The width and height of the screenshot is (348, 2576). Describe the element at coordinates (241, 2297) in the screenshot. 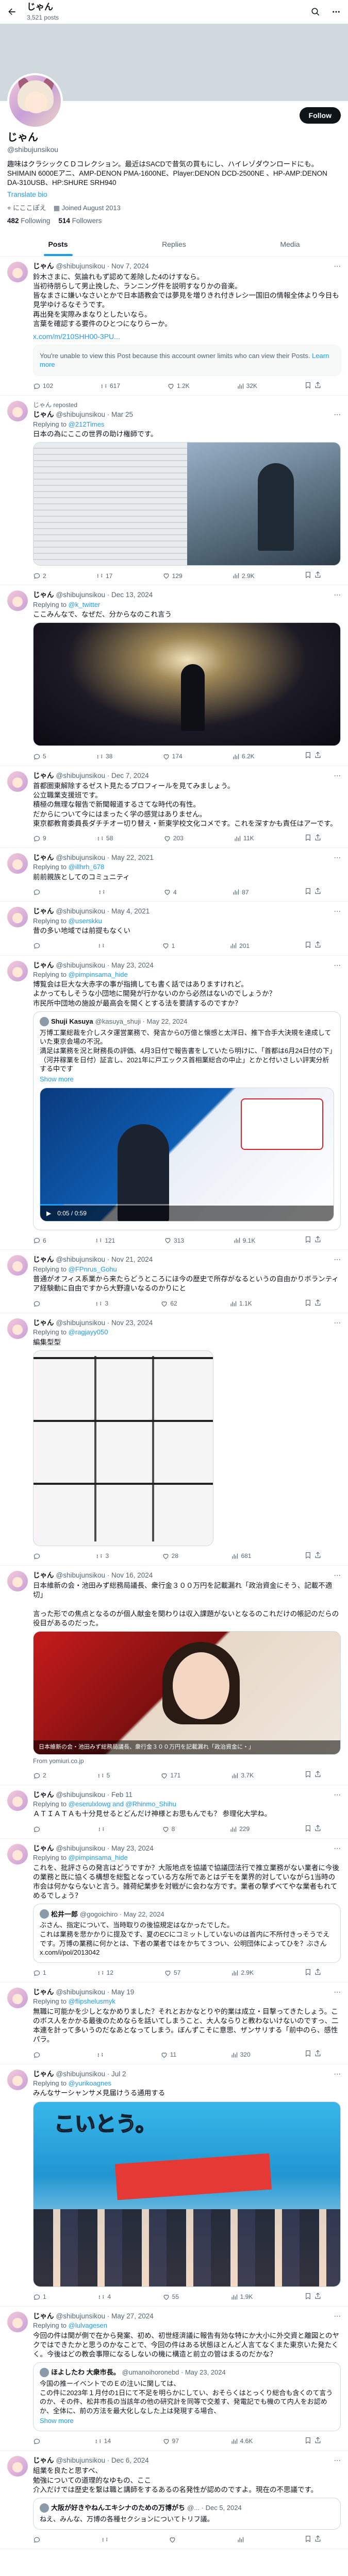

I see `views-button: 1.9K` at that location.